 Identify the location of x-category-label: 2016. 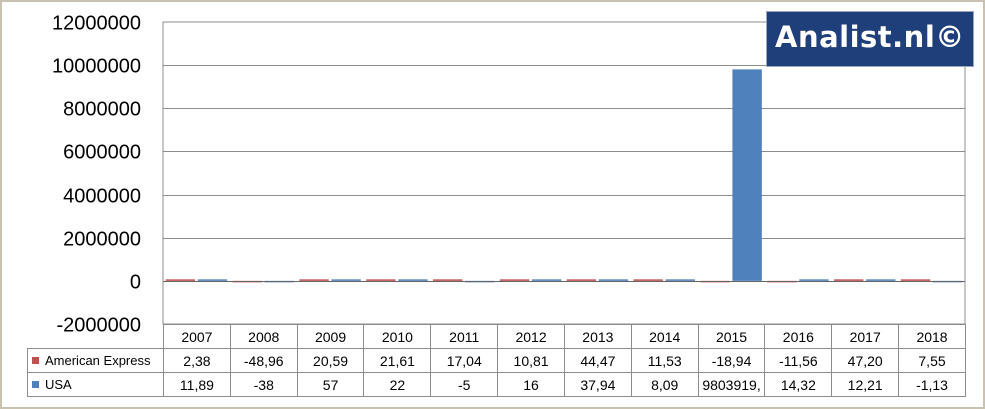
(798, 336).